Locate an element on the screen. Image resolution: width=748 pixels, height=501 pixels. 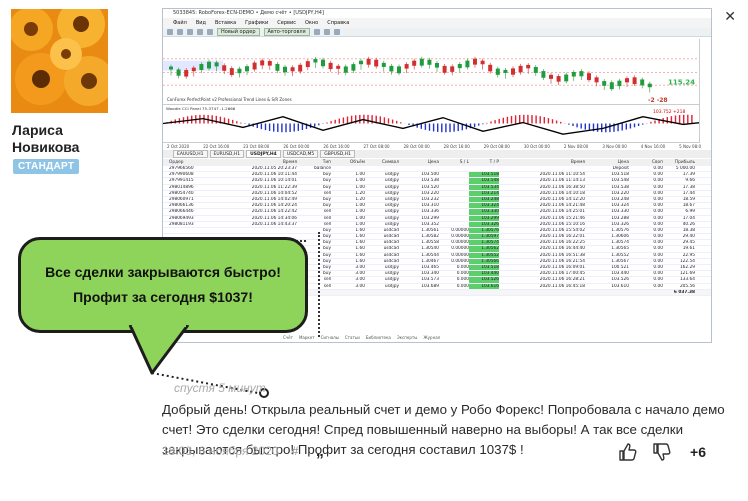
thumbs-up-icon is located at coordinates (628, 452).